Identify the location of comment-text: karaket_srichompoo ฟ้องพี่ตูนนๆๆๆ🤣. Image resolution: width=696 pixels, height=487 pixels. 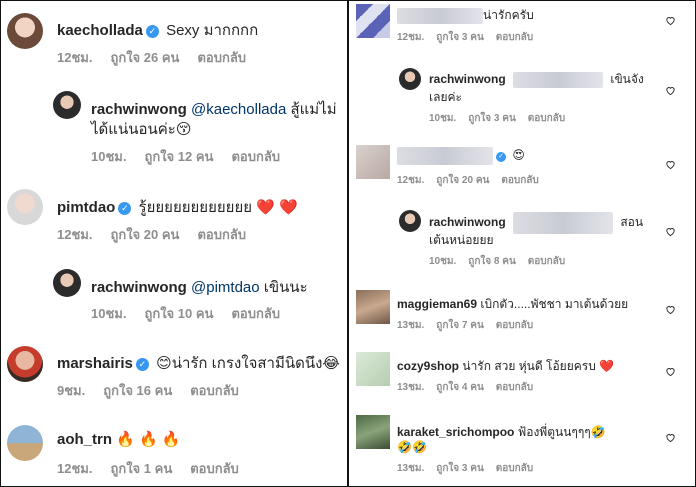
(501, 432).